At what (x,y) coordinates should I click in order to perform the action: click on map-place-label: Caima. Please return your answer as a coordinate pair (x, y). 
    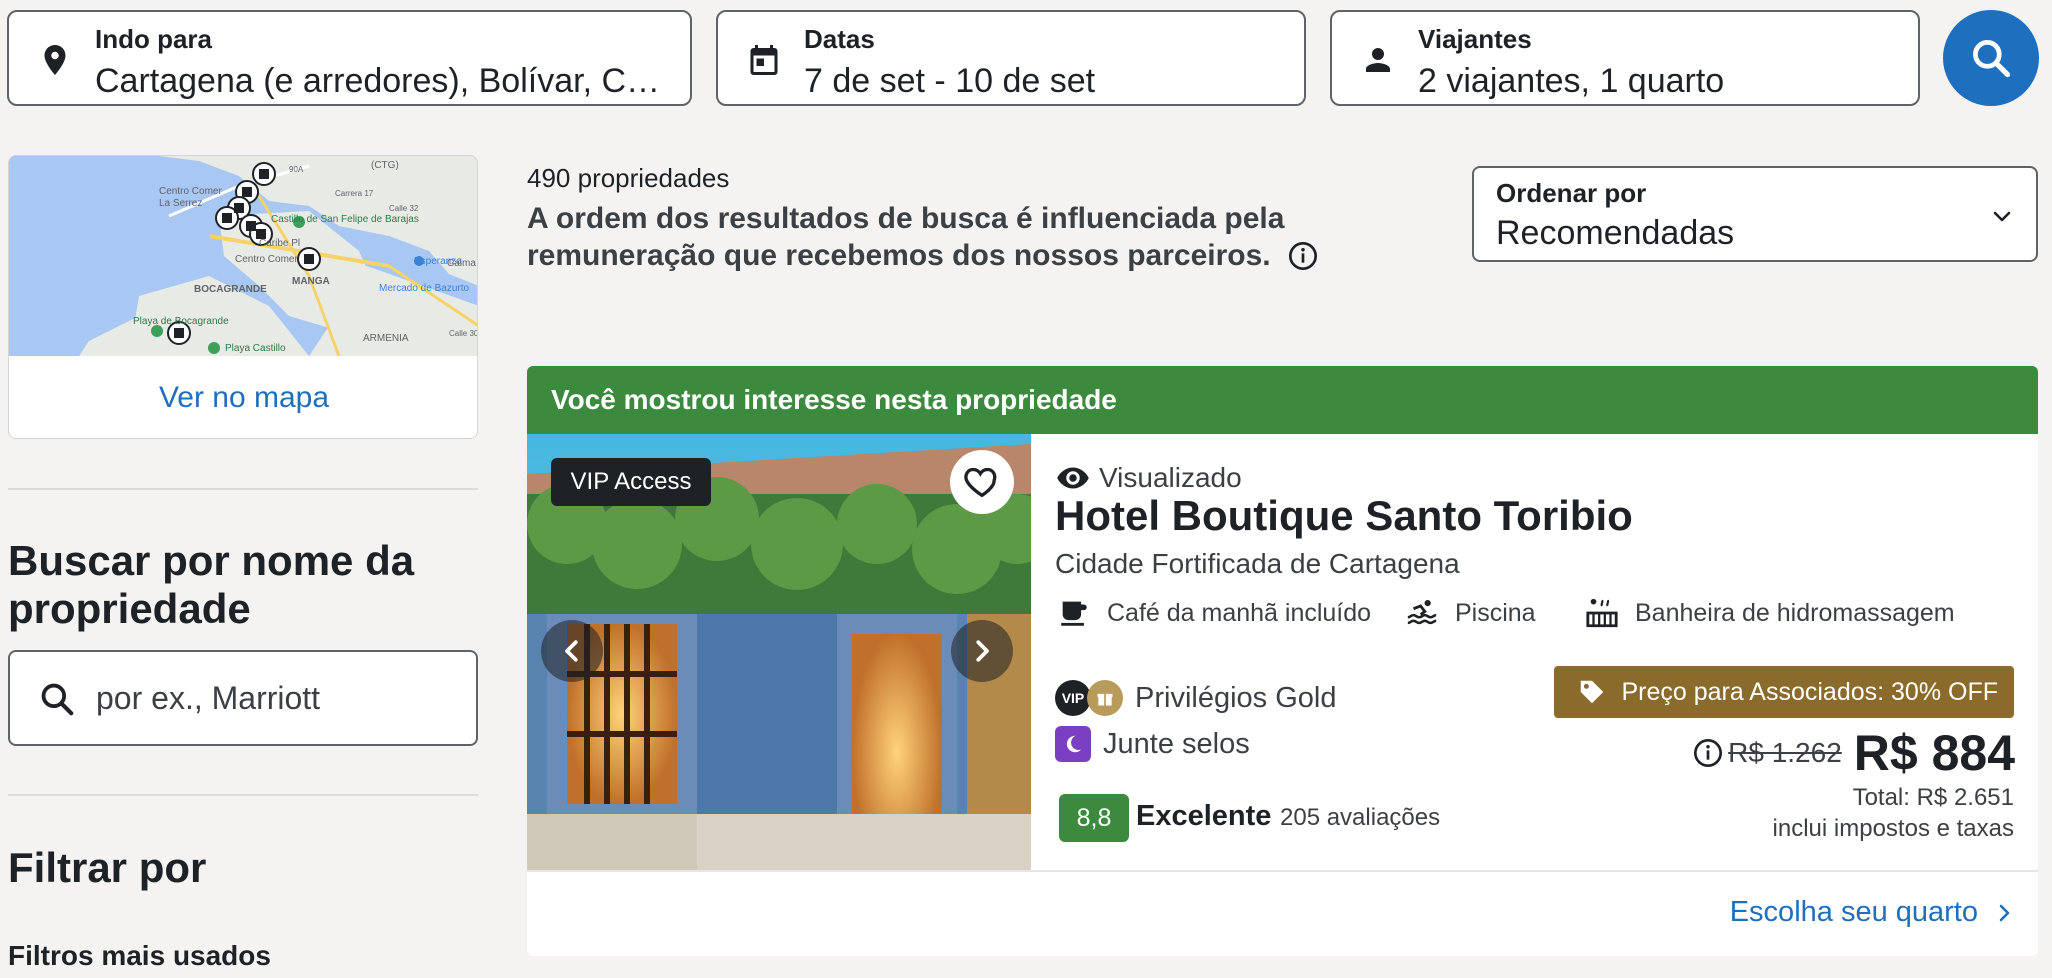
    Looking at the image, I should click on (461, 263).